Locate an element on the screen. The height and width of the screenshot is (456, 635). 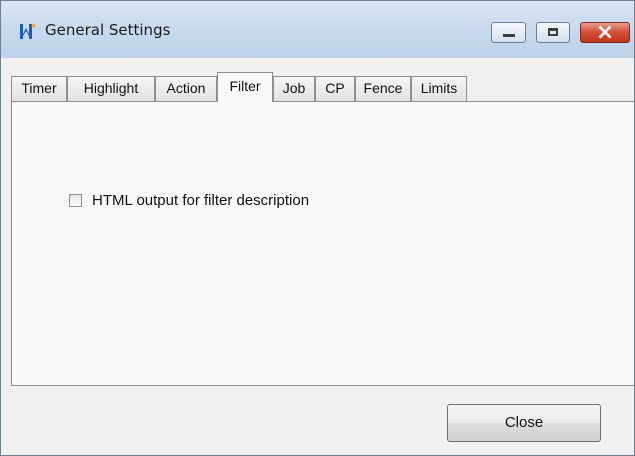
tab-action: Action is located at coordinates (186, 88).